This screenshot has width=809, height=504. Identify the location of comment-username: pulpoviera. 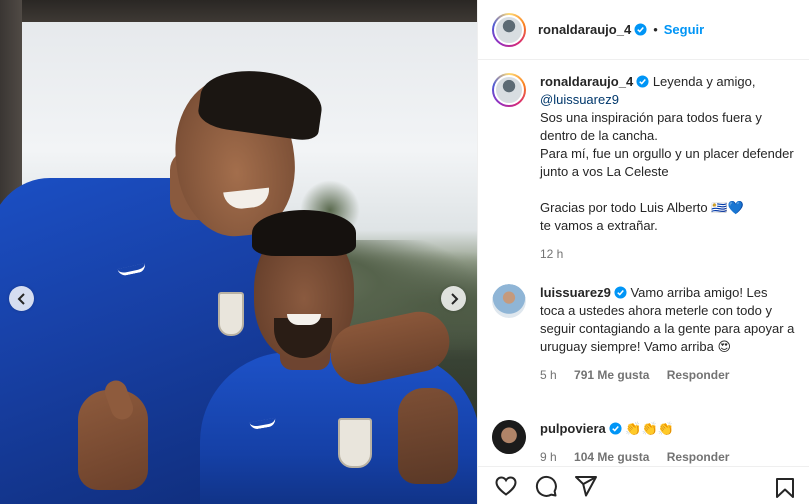
(573, 428).